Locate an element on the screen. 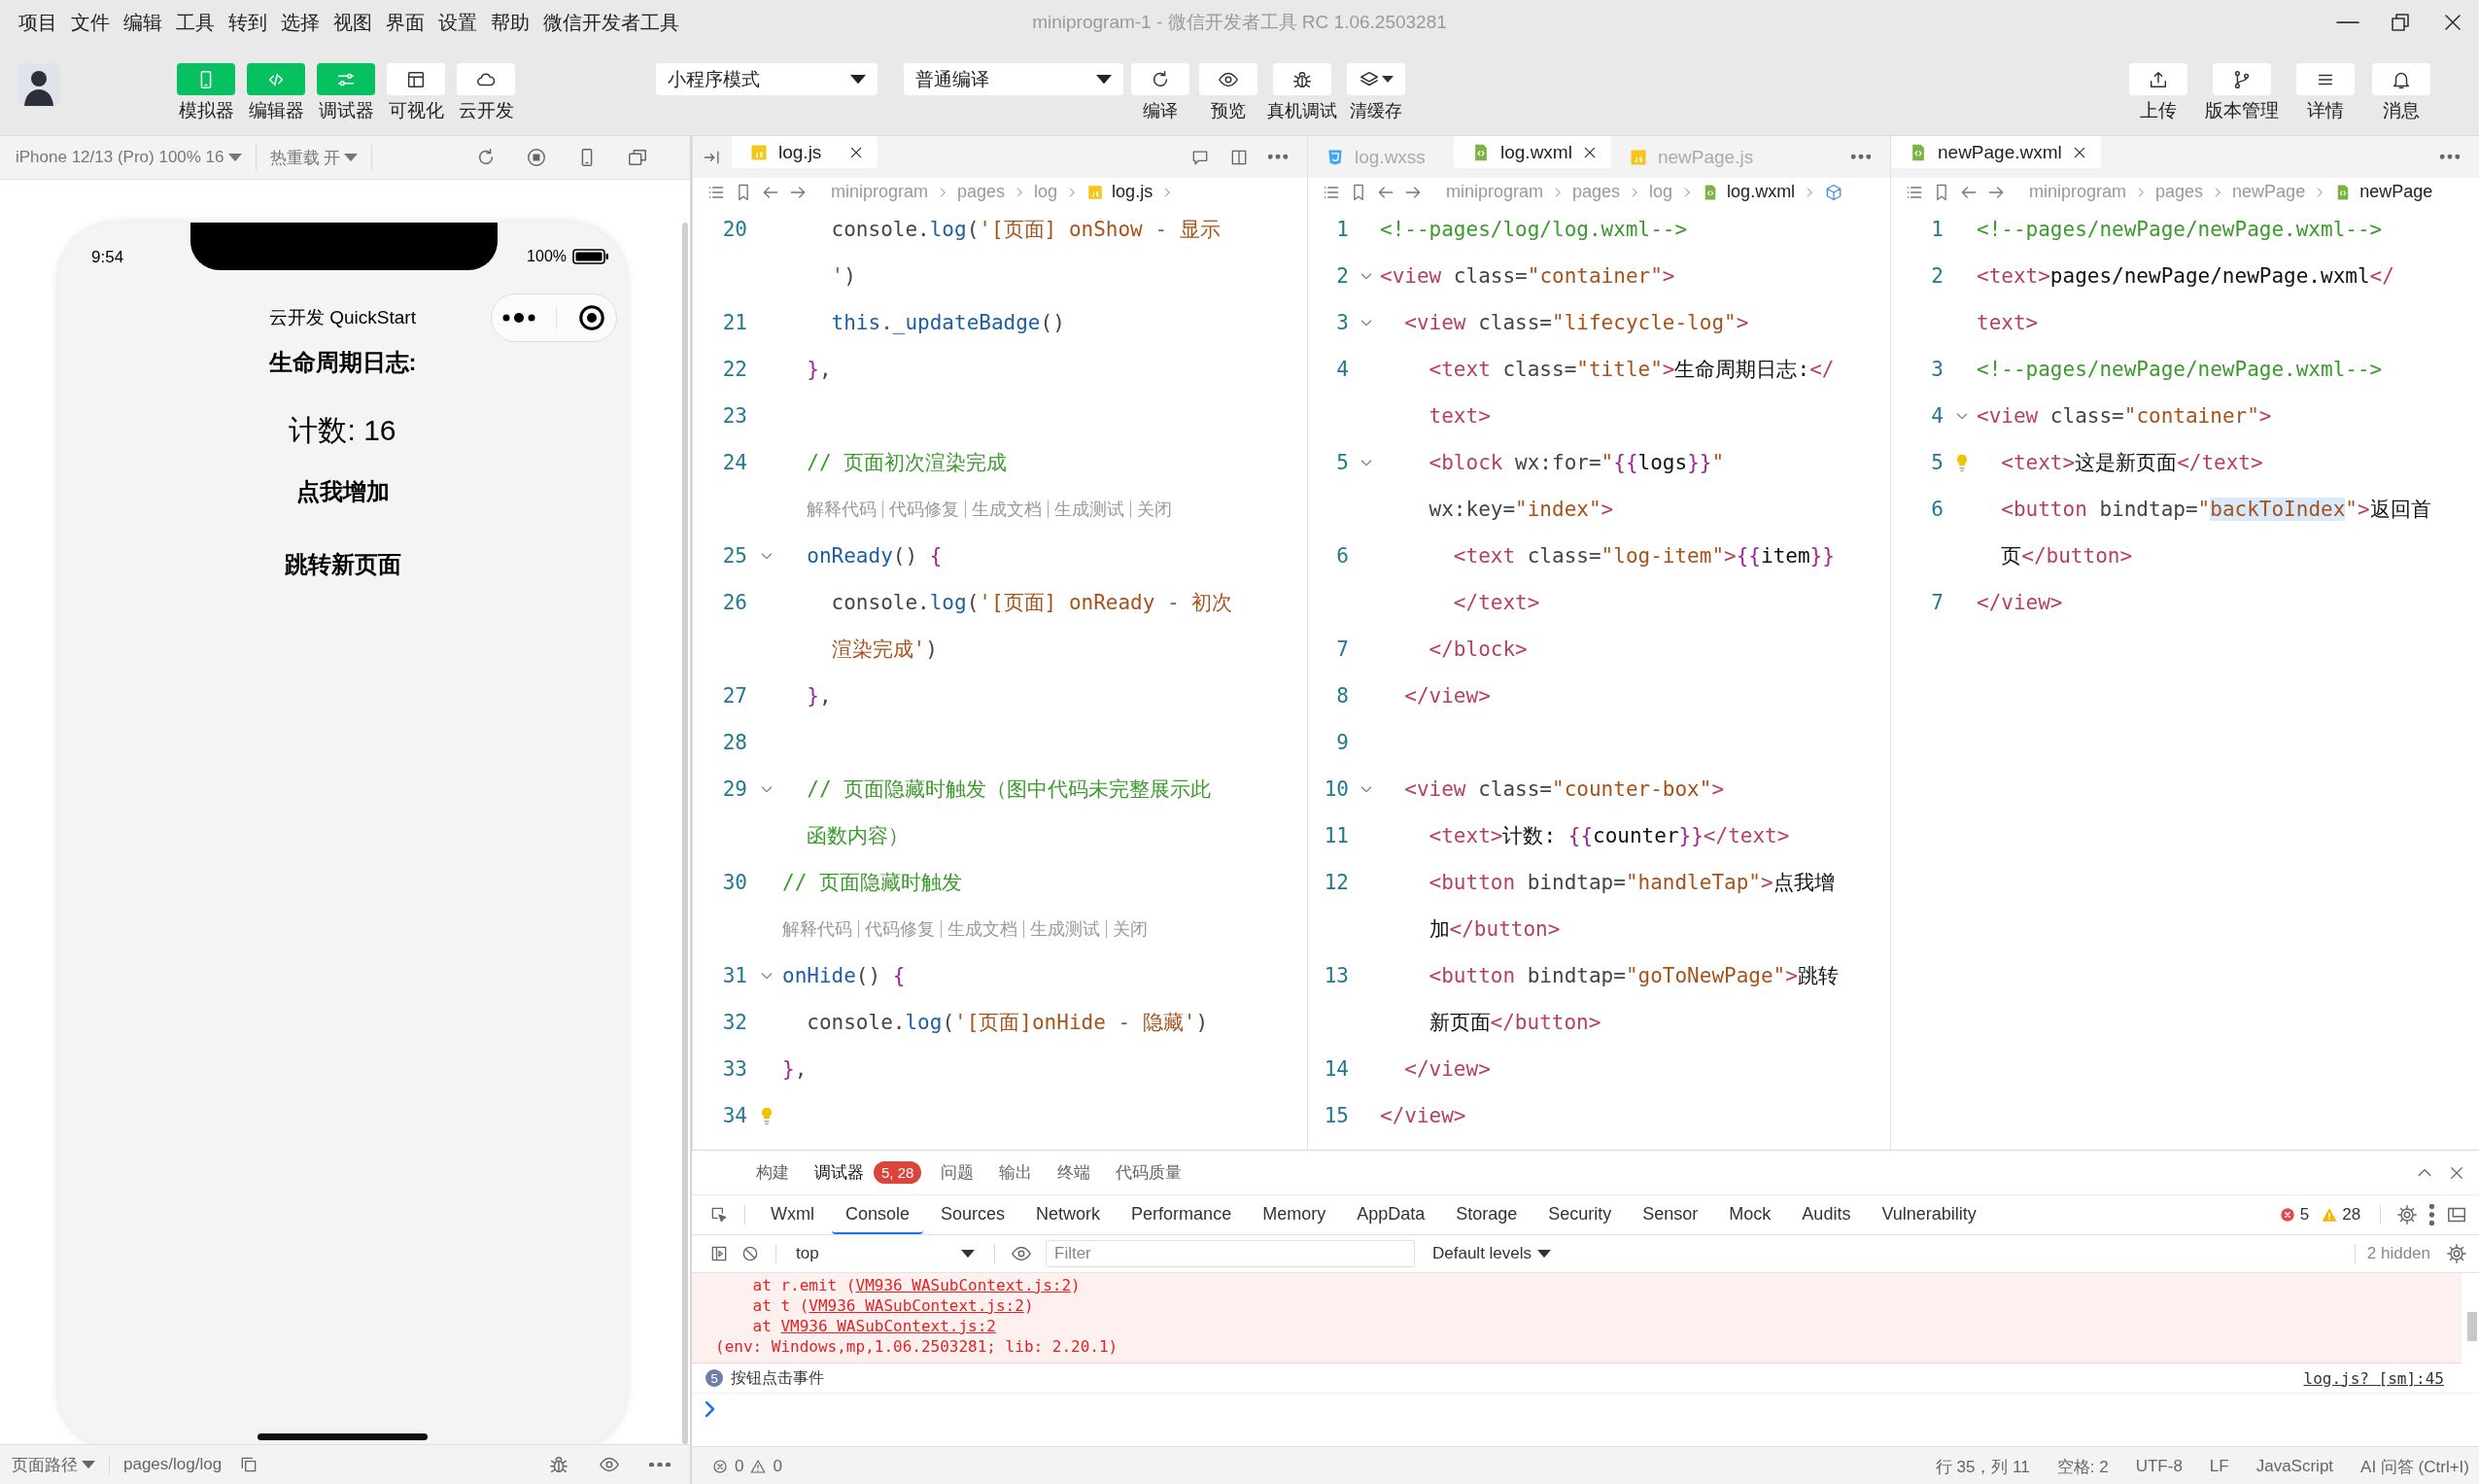  line-number: 14 is located at coordinates (1337, 1069).